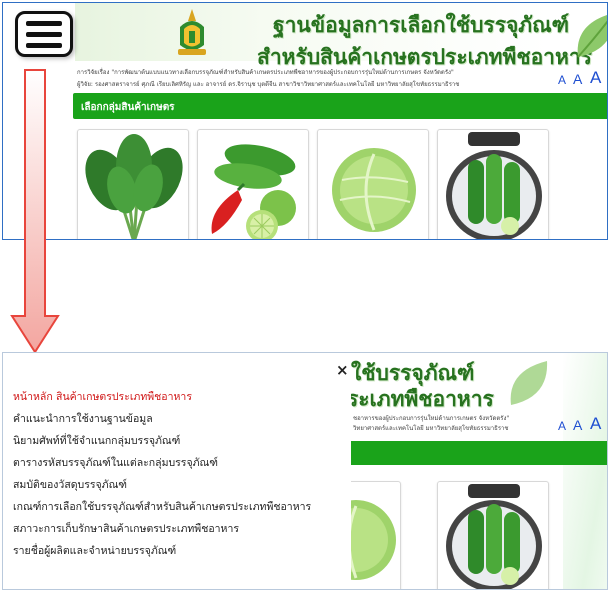  I want to click on product-tile-leafy-greens, so click(133, 184).